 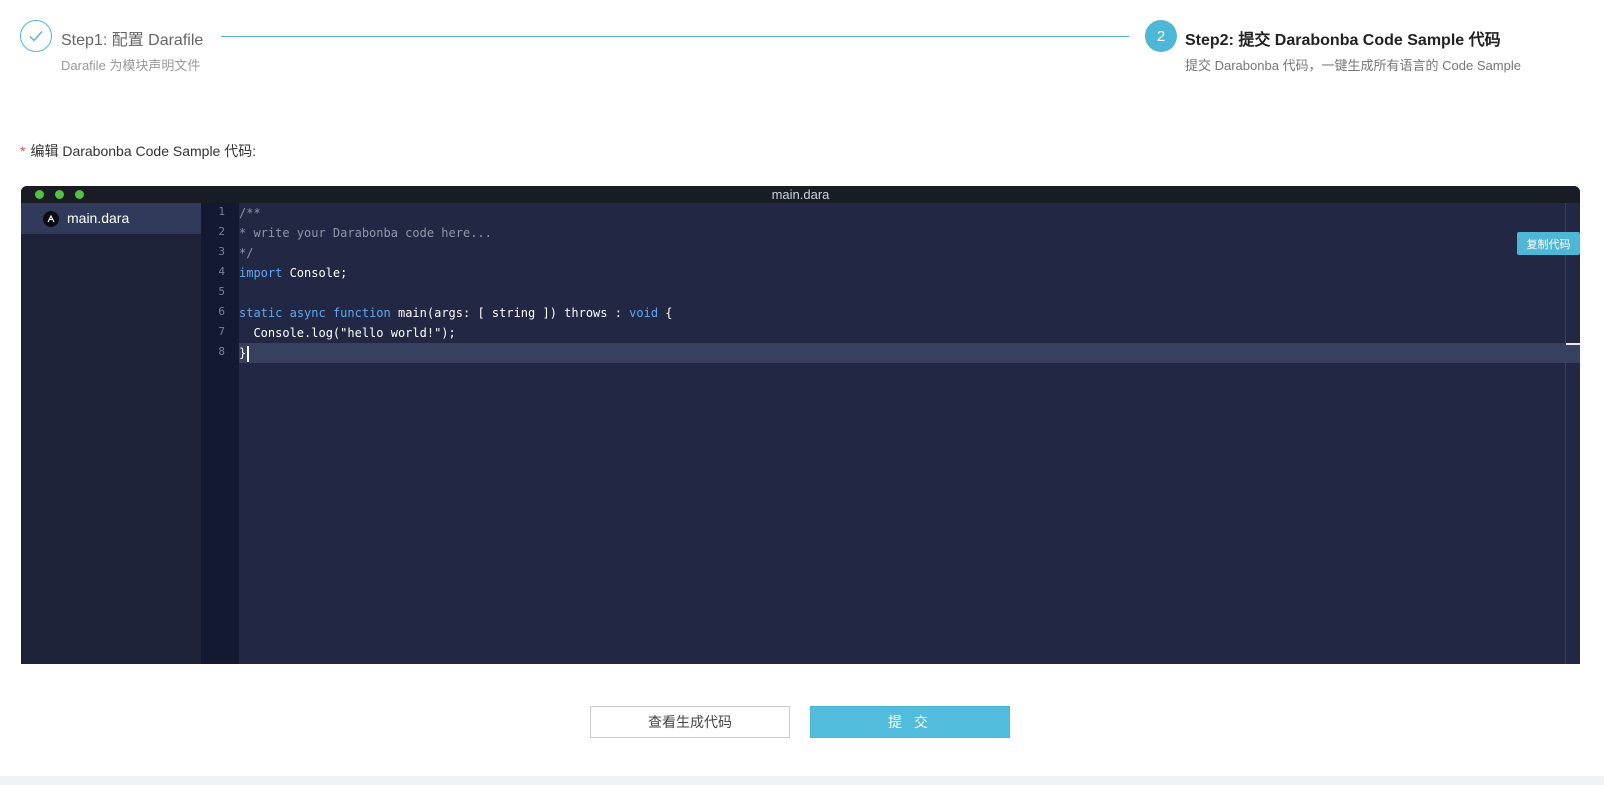 What do you see at coordinates (1161, 36) in the screenshot?
I see `step2-number-badge: 2` at bounding box center [1161, 36].